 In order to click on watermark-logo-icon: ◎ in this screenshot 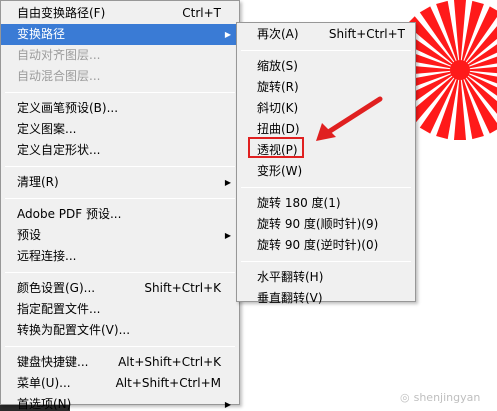, I will do `click(405, 397)`.